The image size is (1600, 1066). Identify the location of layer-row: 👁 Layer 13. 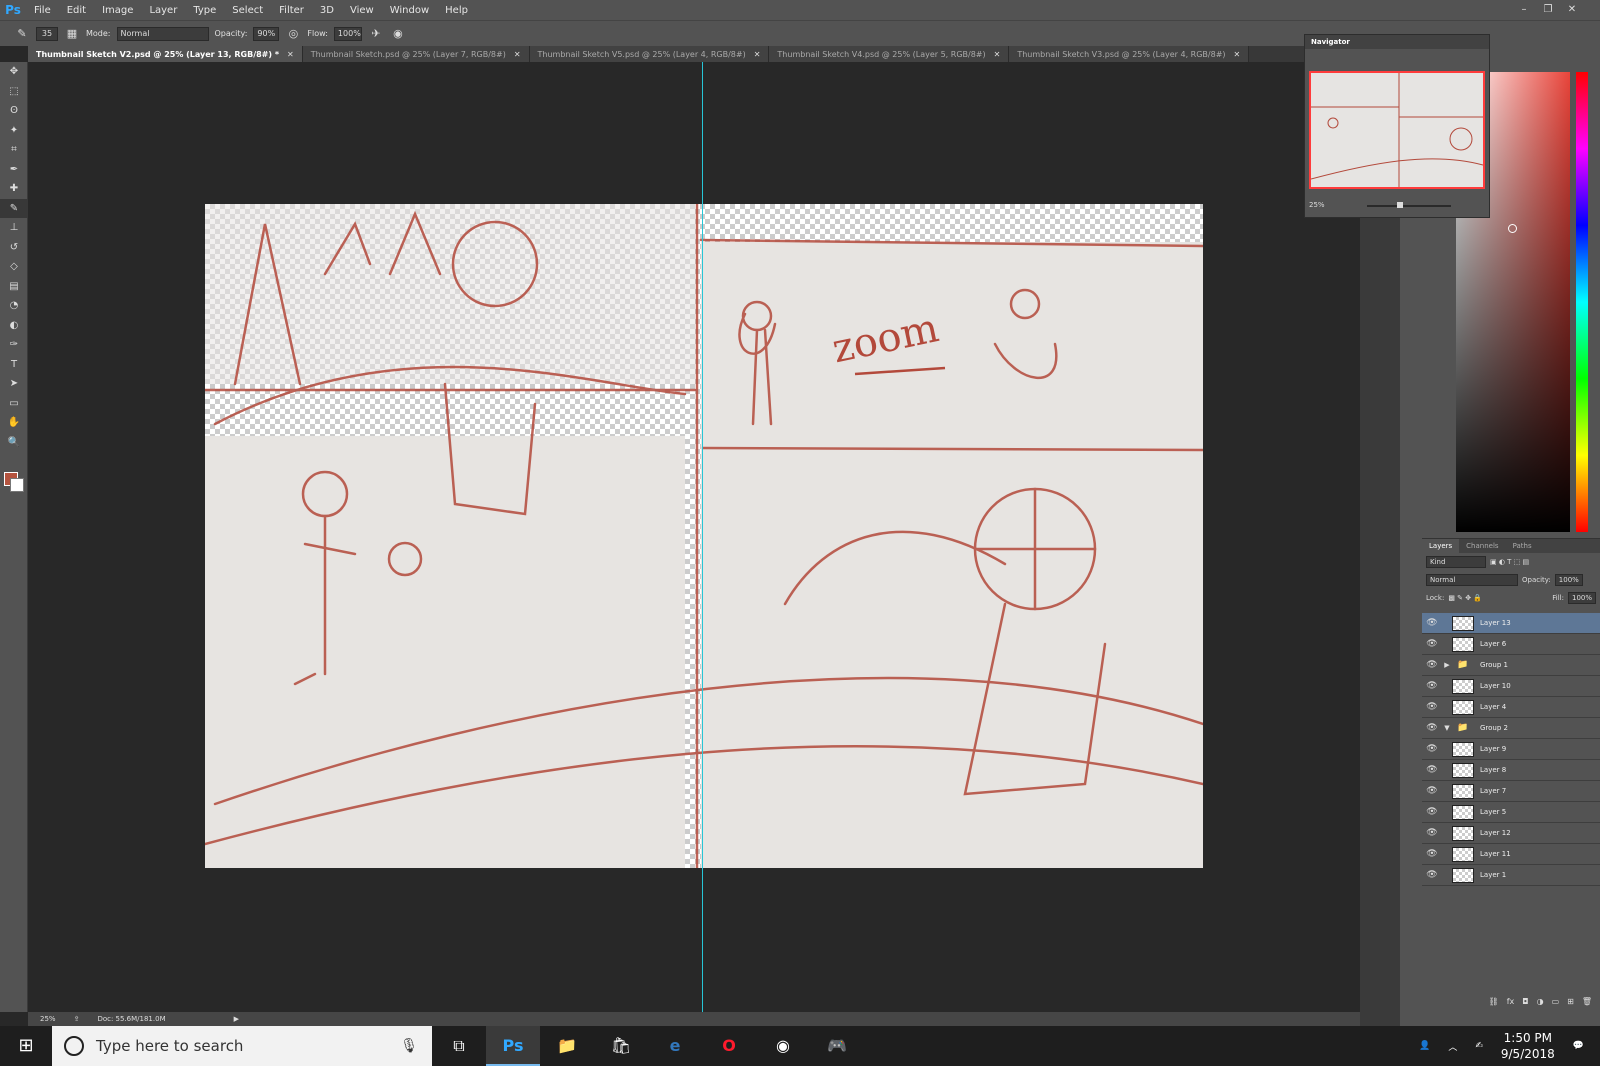
(1511, 623).